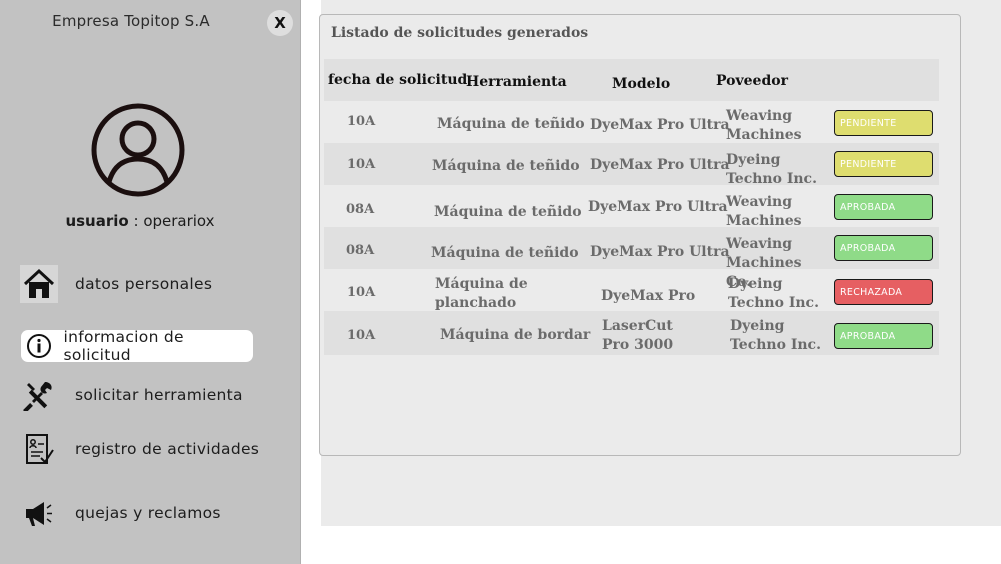 The height and width of the screenshot is (564, 1001). What do you see at coordinates (138, 150) in the screenshot?
I see `user-avatar-icon` at bounding box center [138, 150].